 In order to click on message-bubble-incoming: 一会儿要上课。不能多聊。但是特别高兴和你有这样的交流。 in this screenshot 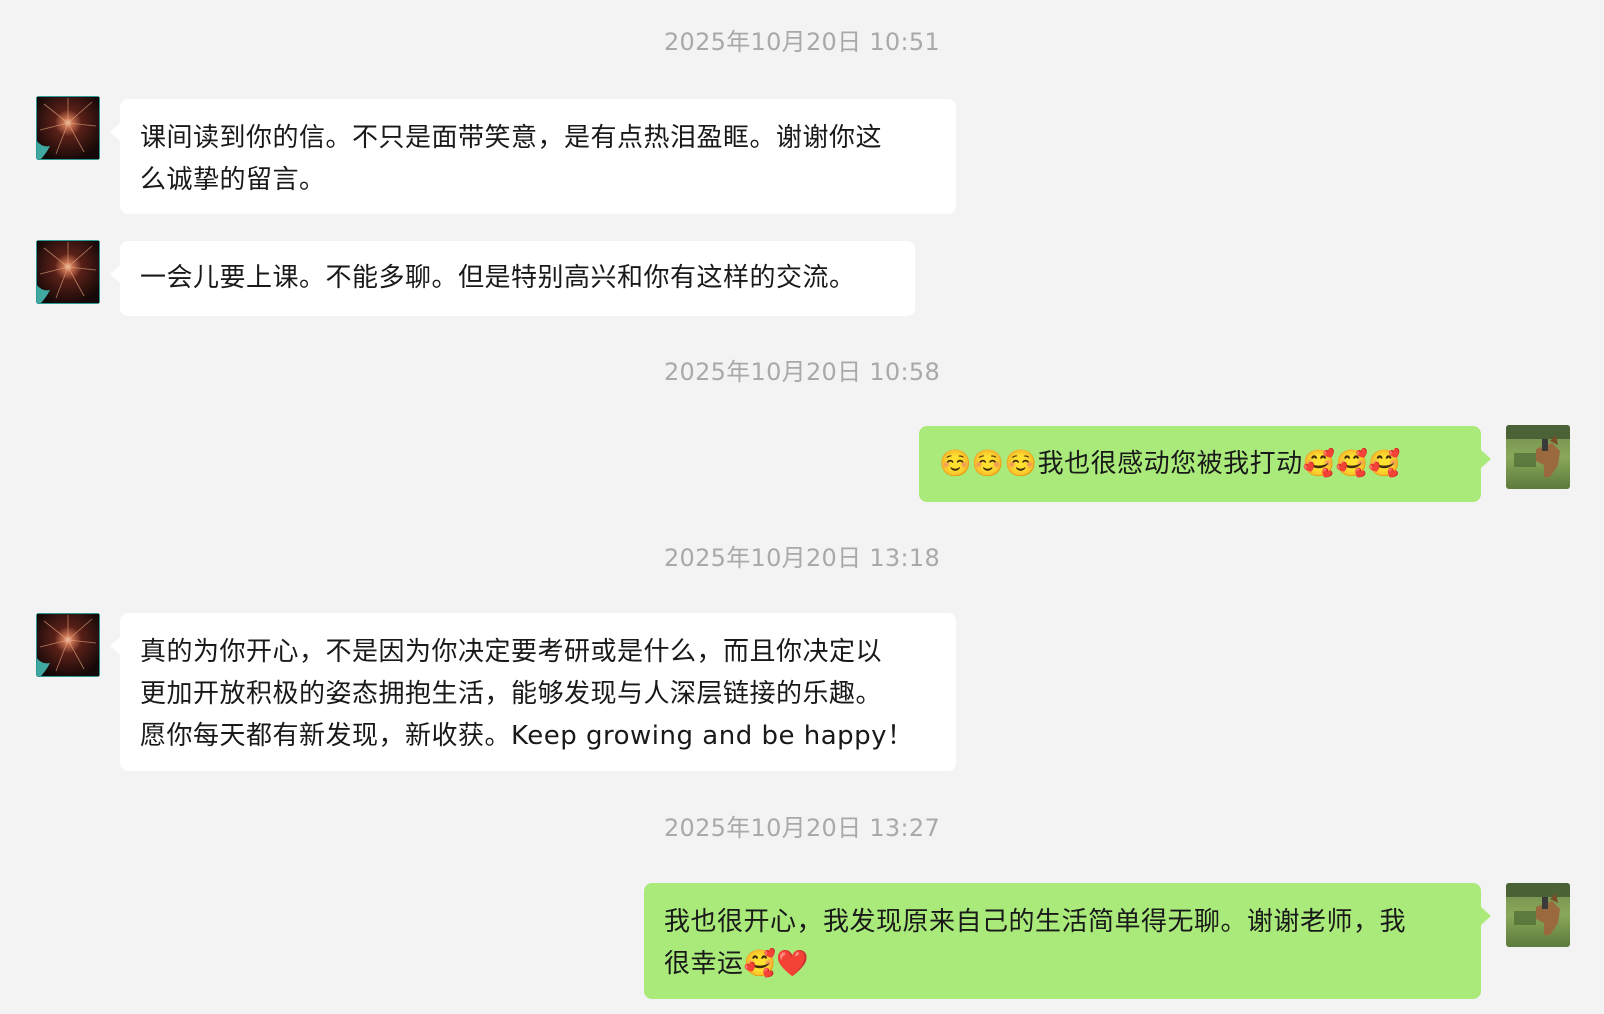, I will do `click(512, 278)`.